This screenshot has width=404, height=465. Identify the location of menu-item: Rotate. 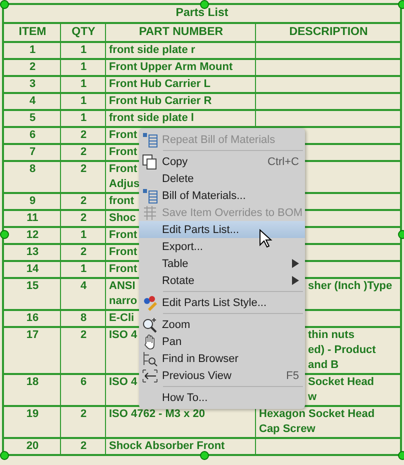
(222, 280).